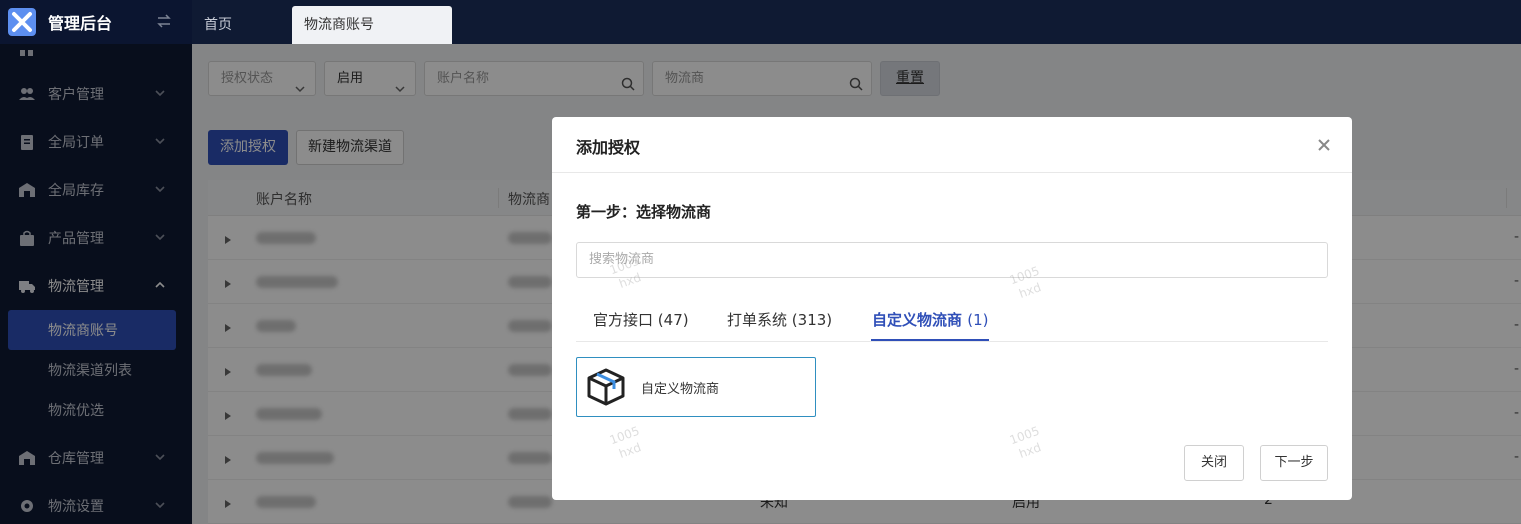 Image resolution: width=1521 pixels, height=524 pixels. What do you see at coordinates (644, 212) in the screenshot?
I see `step-title: 第一步：选择物流商` at bounding box center [644, 212].